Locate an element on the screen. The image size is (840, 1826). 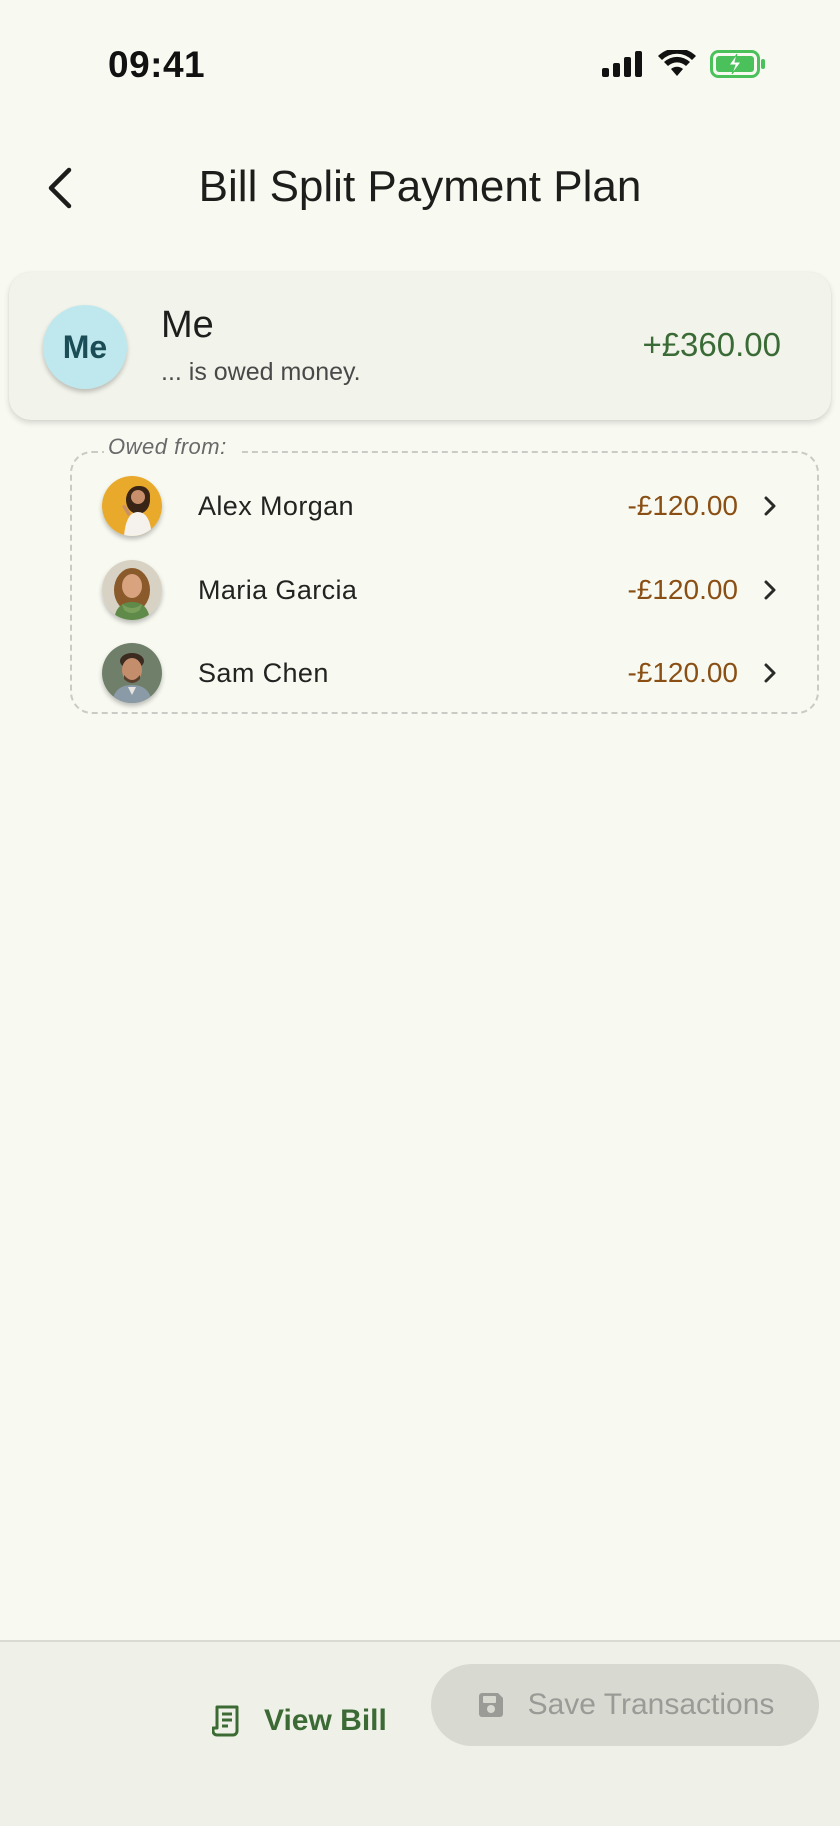
floppy-disk-icon is located at coordinates (490, 1705).